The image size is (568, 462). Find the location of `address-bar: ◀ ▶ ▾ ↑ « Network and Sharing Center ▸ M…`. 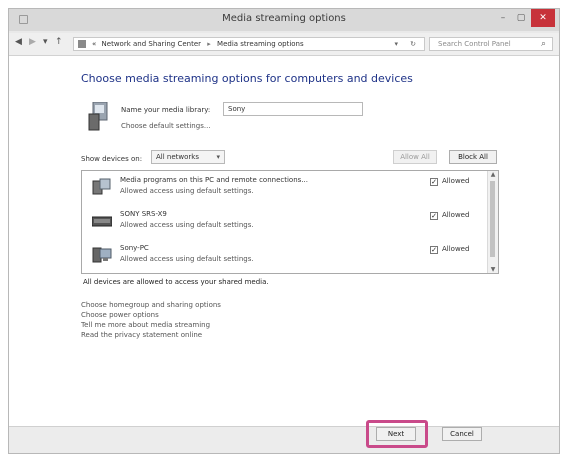

address-bar: ◀ ▶ ▾ ↑ « Network and Sharing Center ▸ M… is located at coordinates (284, 44).